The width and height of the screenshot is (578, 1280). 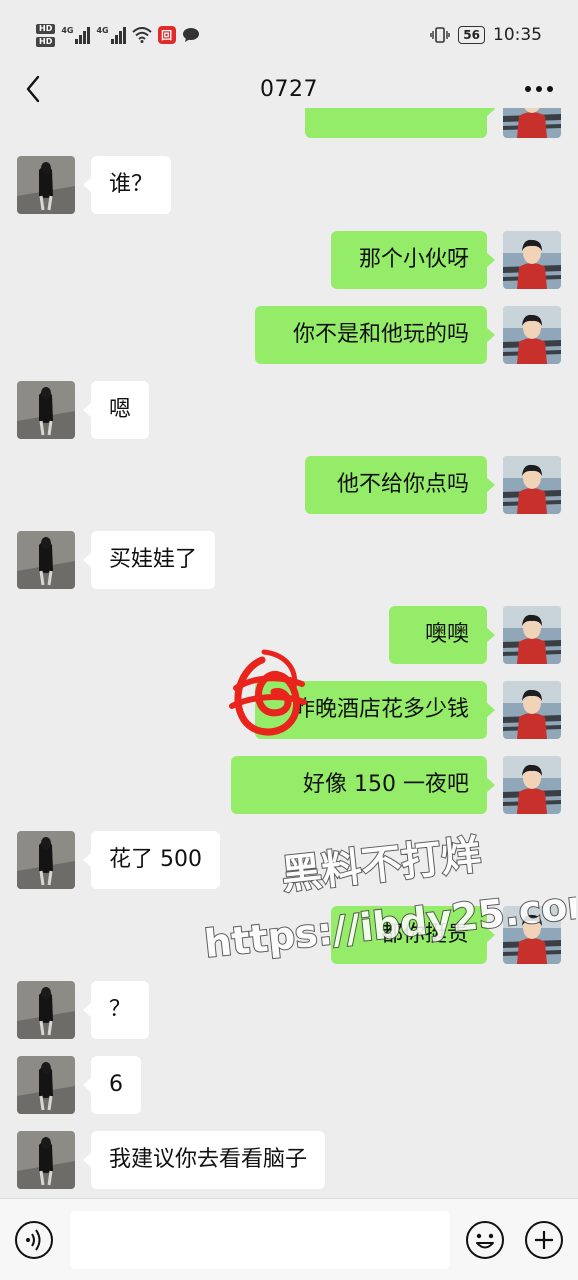 I want to click on sent-message-row: 好像 150 一夜吧, so click(x=289, y=786).